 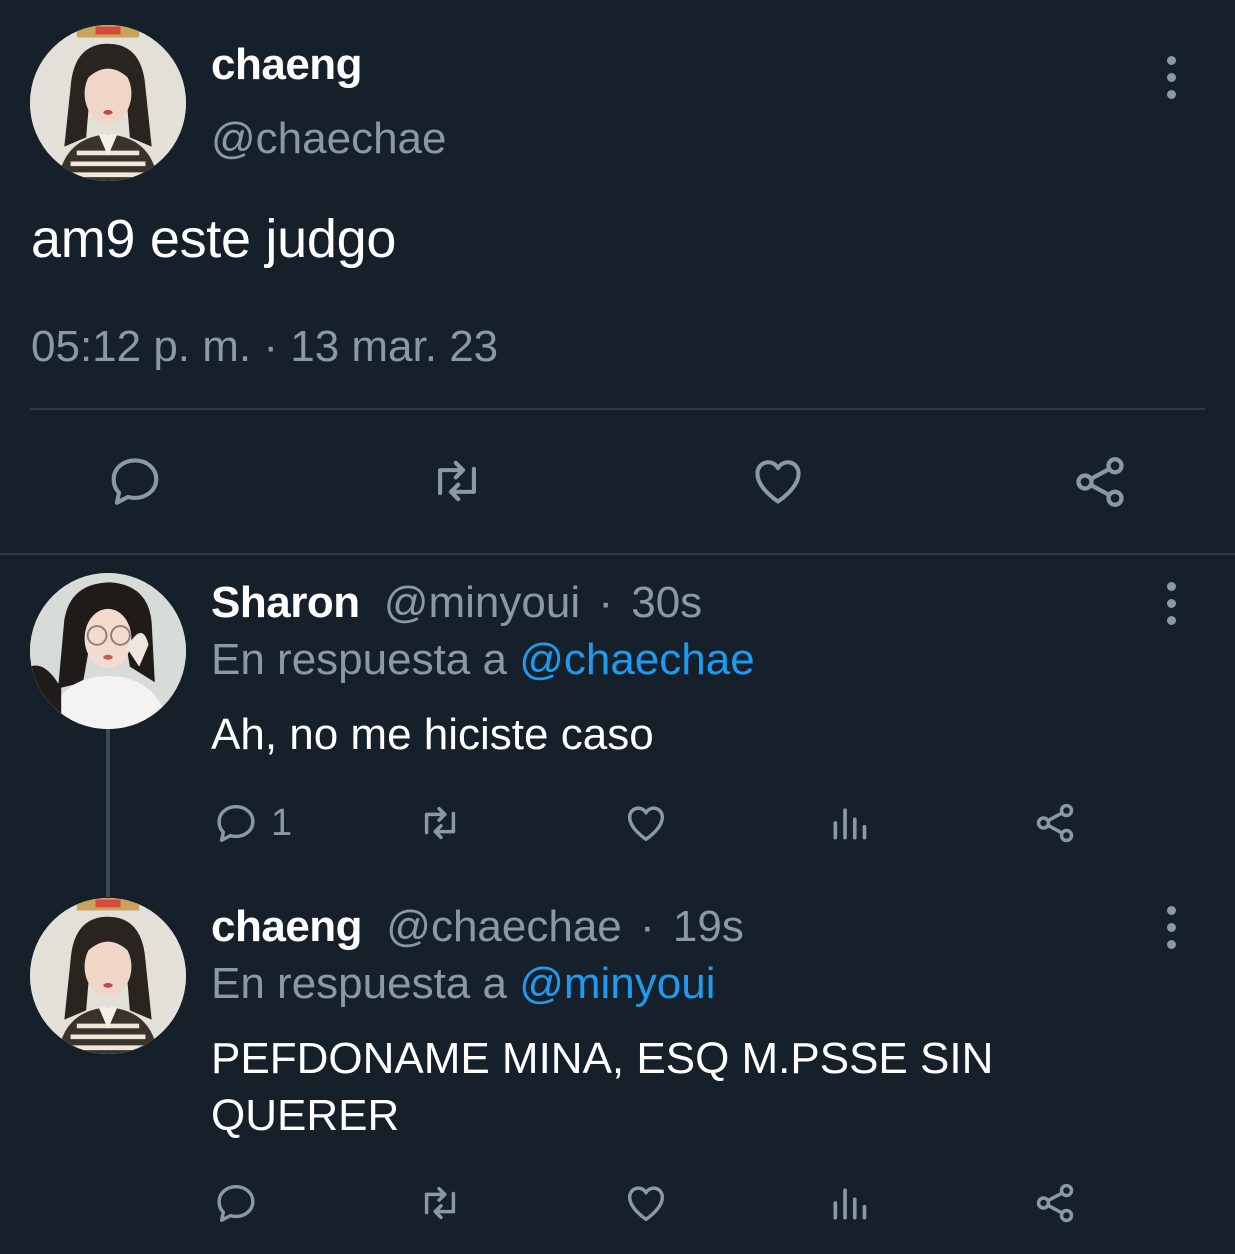 I want to click on replying-to: En respuesta a @minyoui, so click(x=463, y=984).